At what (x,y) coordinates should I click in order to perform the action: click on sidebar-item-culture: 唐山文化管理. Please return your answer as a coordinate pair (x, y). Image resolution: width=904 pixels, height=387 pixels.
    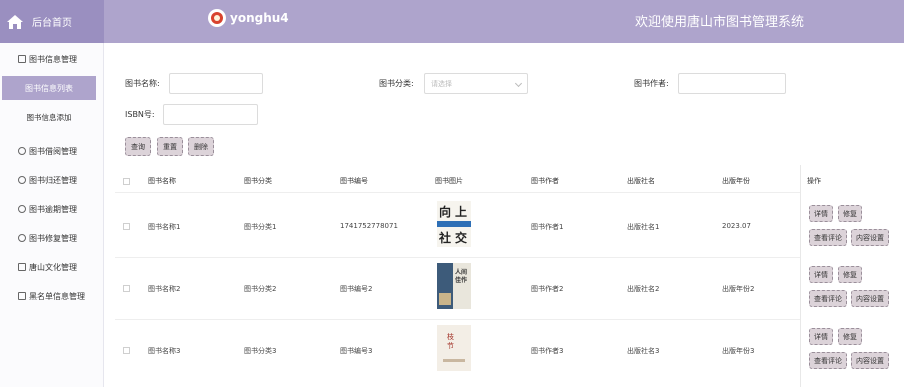
    Looking at the image, I should click on (52, 267).